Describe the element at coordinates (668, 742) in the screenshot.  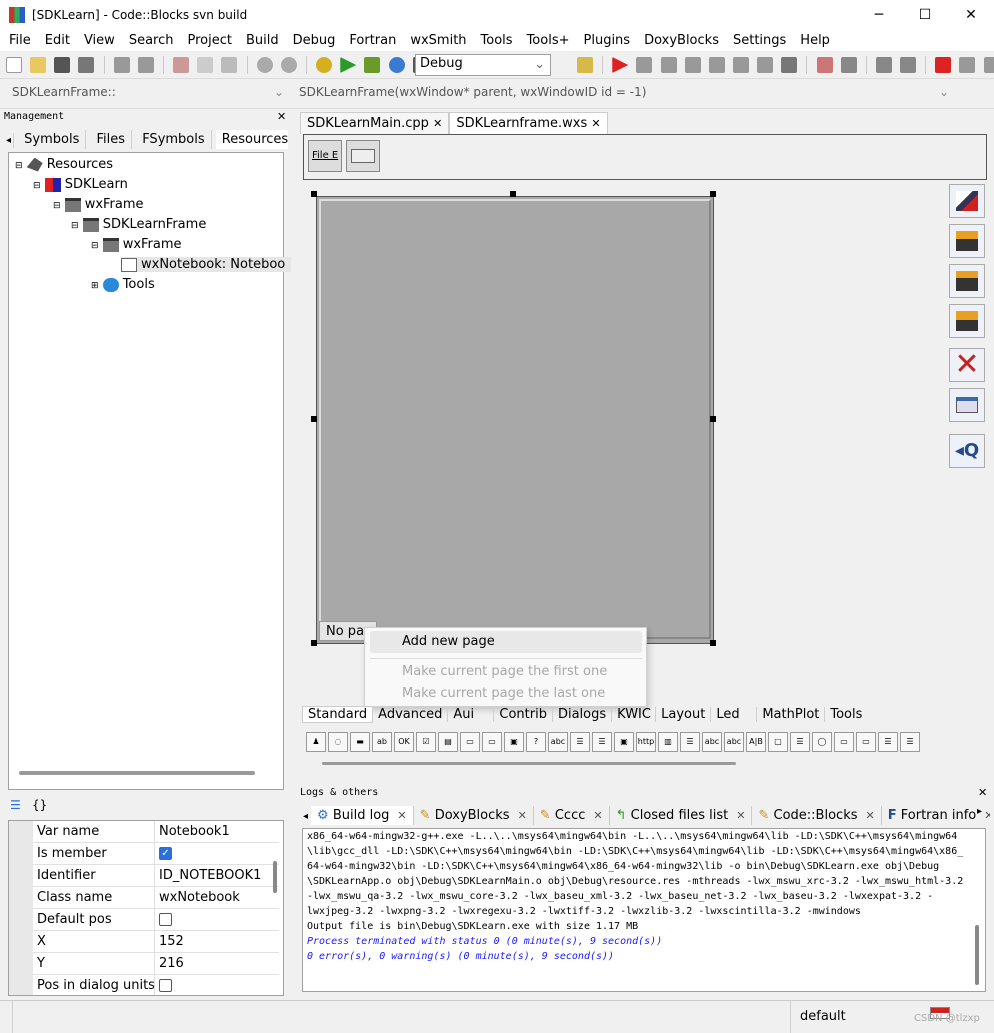
I see `palette-widget-icon: ▥` at that location.